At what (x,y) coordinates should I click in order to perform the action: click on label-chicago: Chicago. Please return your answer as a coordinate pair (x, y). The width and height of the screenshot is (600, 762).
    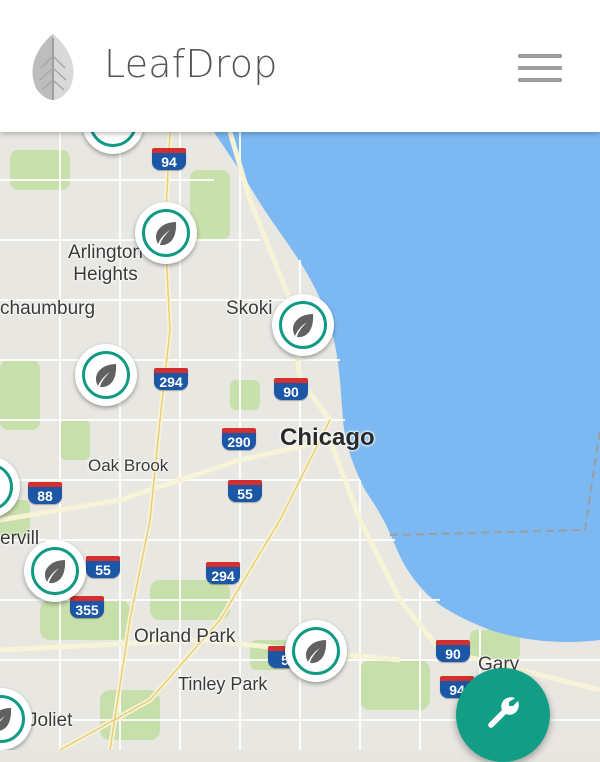
    Looking at the image, I should click on (327, 437).